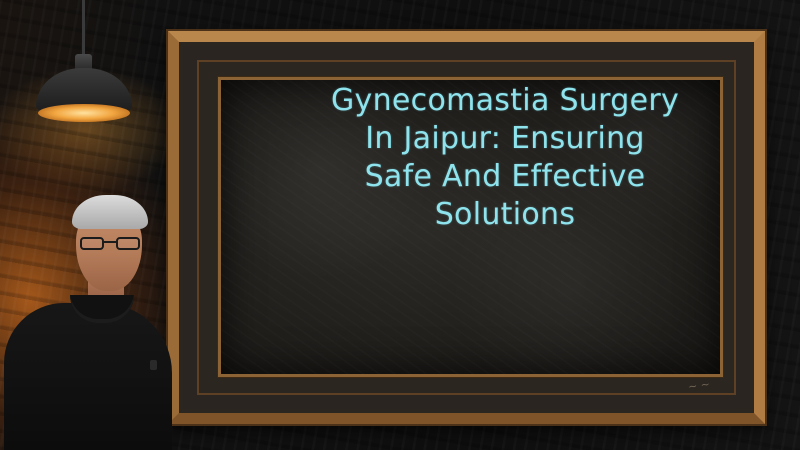 The width and height of the screenshot is (800, 450). I want to click on glasses-bridge, so click(110, 242).